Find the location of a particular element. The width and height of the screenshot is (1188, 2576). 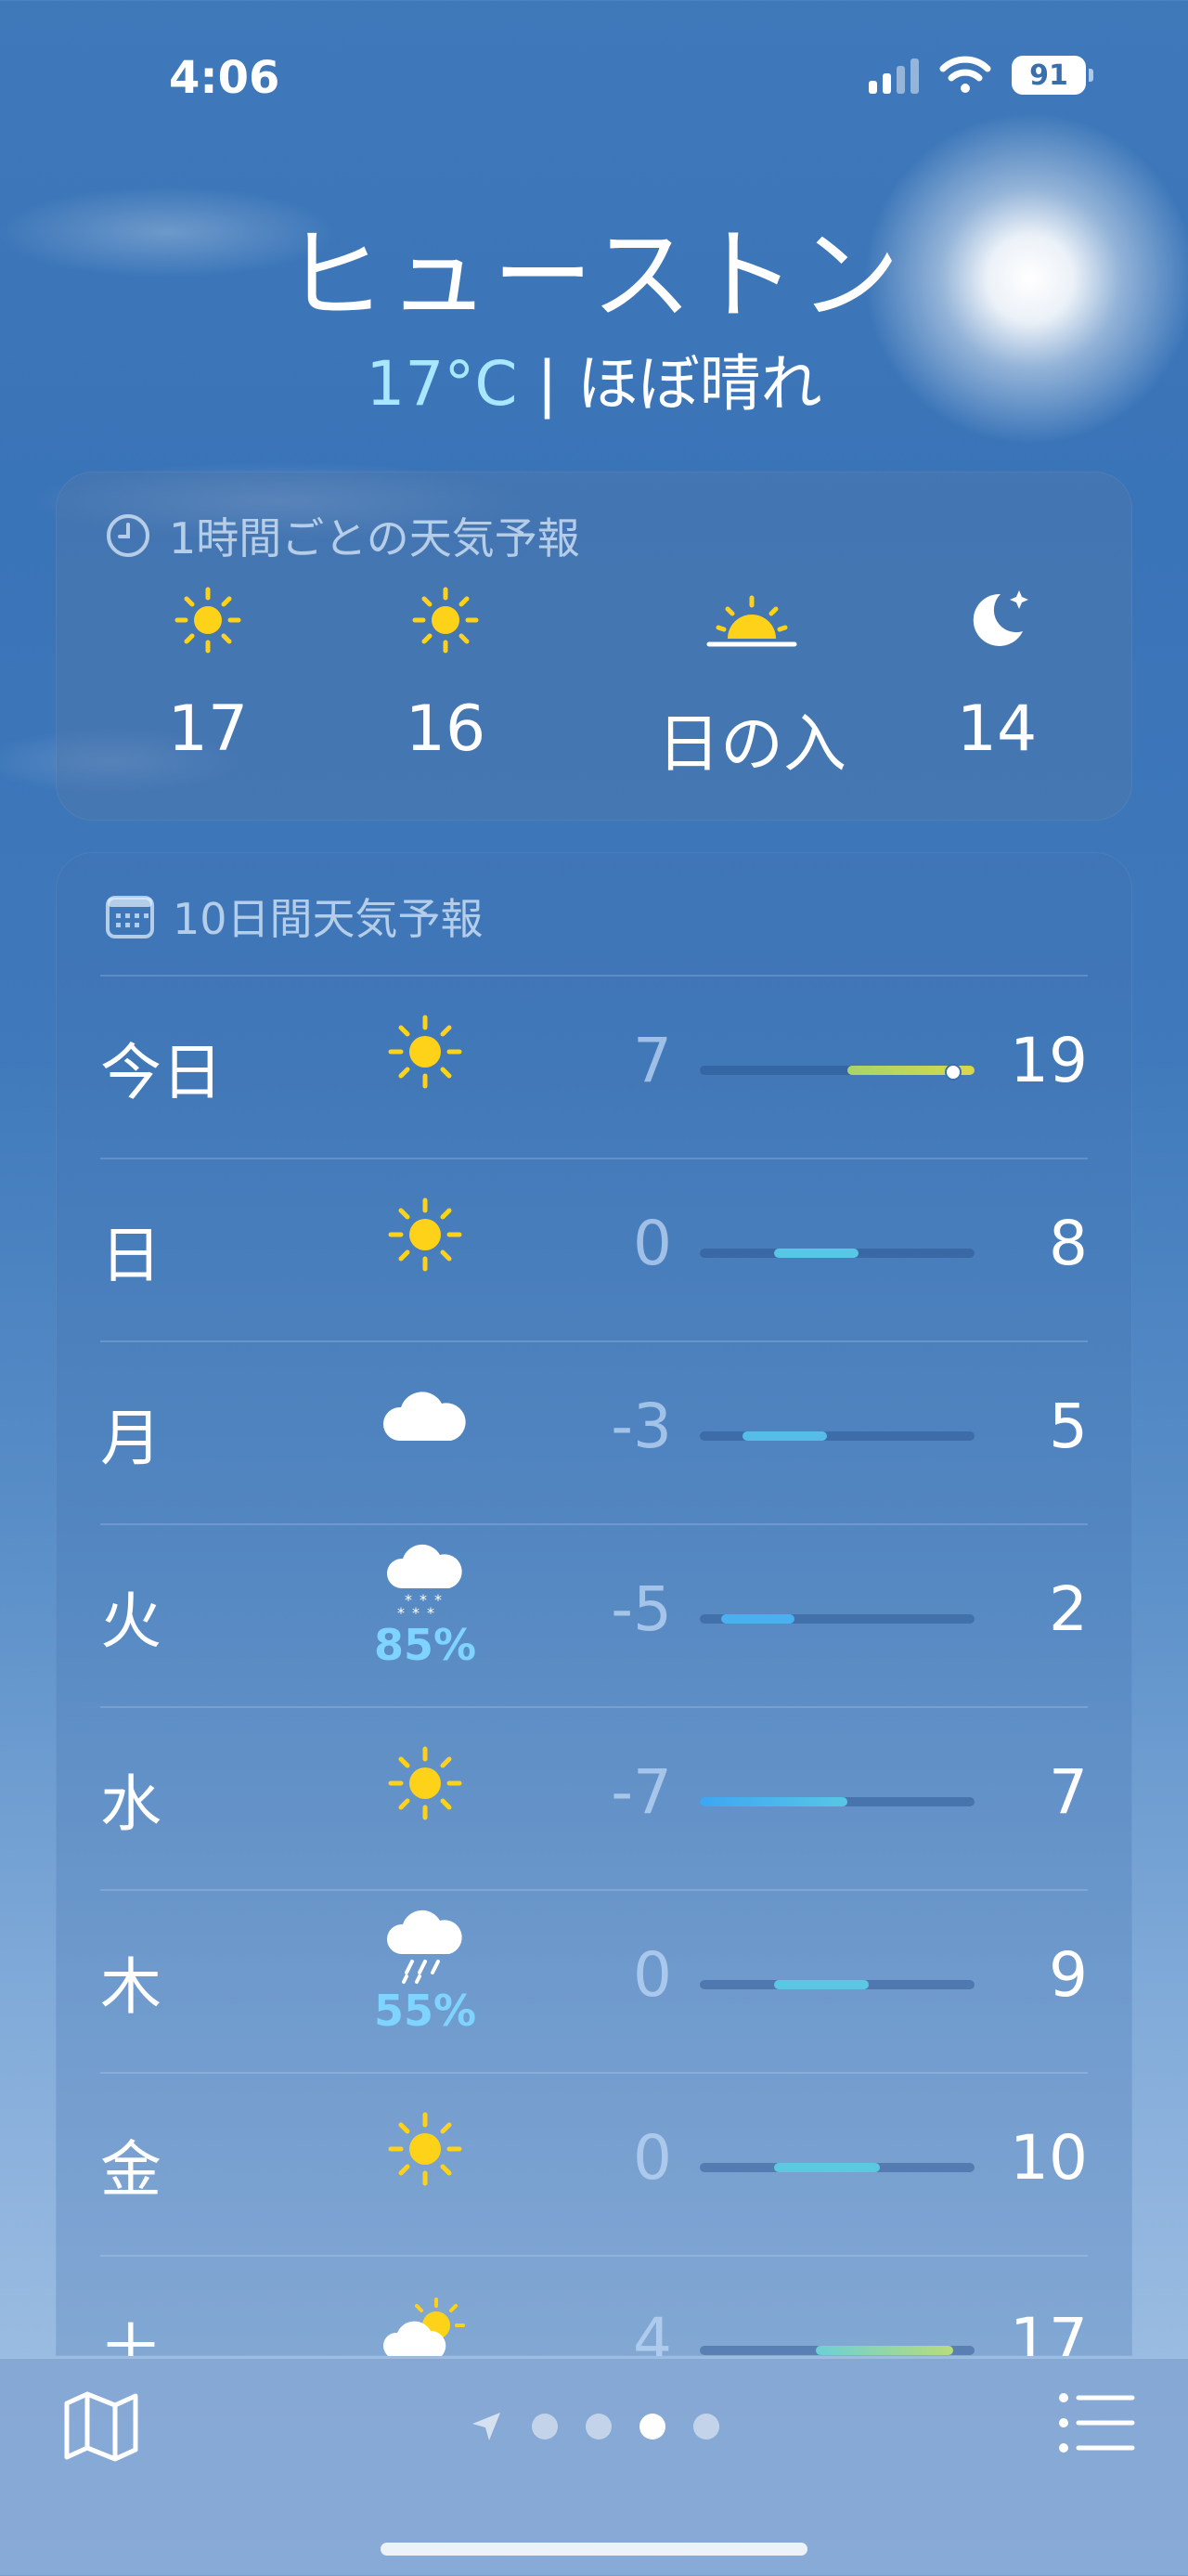

hour-item: 16 is located at coordinates (445, 674).